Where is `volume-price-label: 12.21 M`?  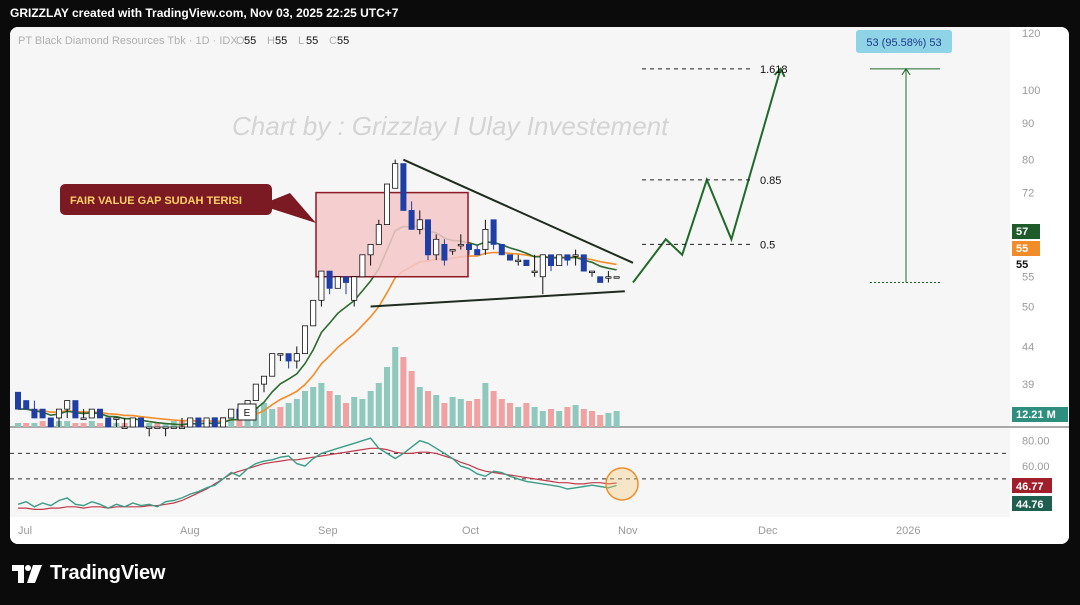
volume-price-label: 12.21 M is located at coordinates (1036, 415).